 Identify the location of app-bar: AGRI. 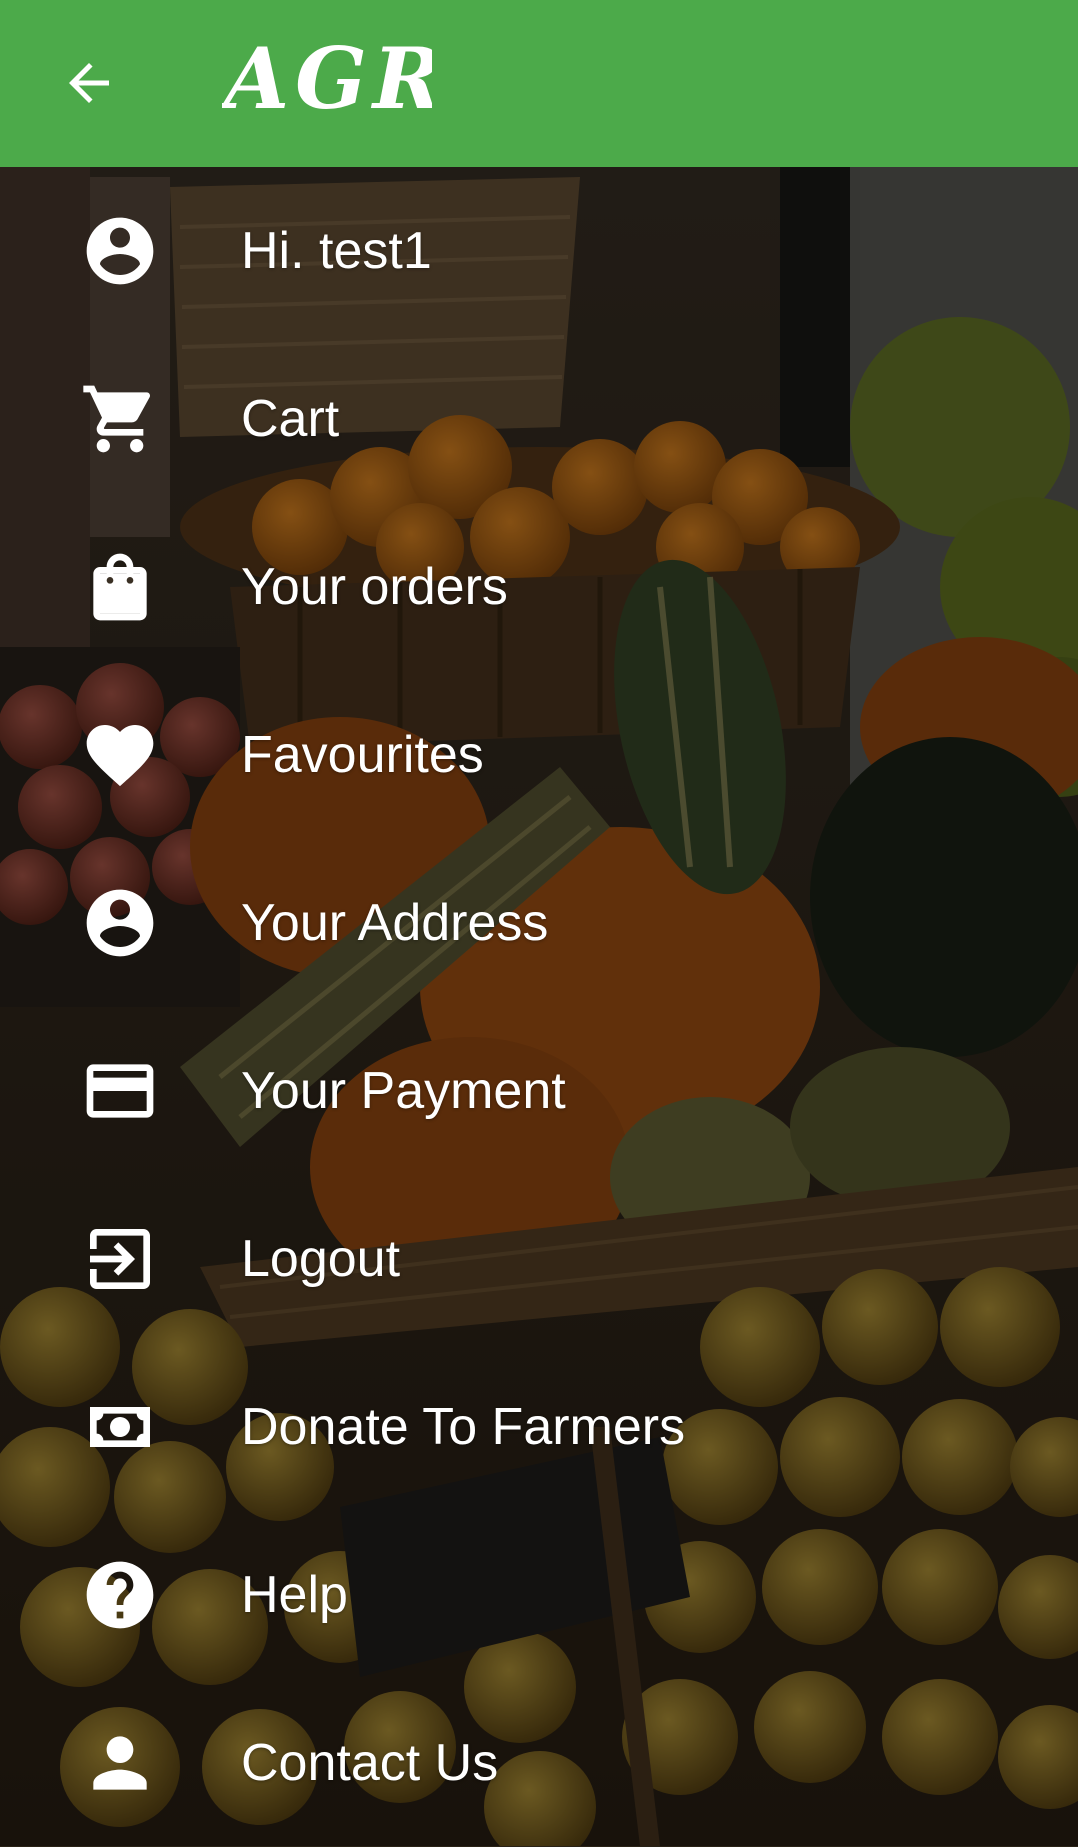
(539, 83).